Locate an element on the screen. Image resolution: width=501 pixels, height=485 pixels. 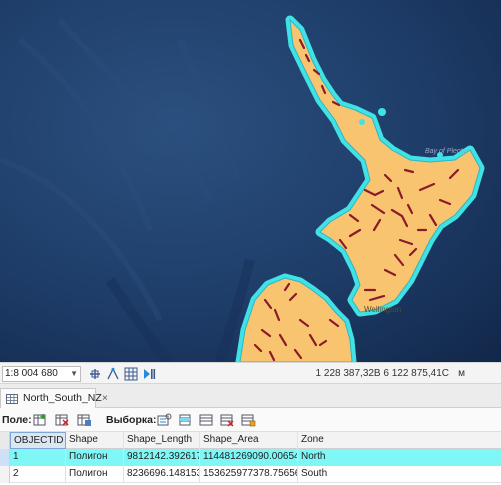
clear-selection-icon is located at coordinates (227, 420).